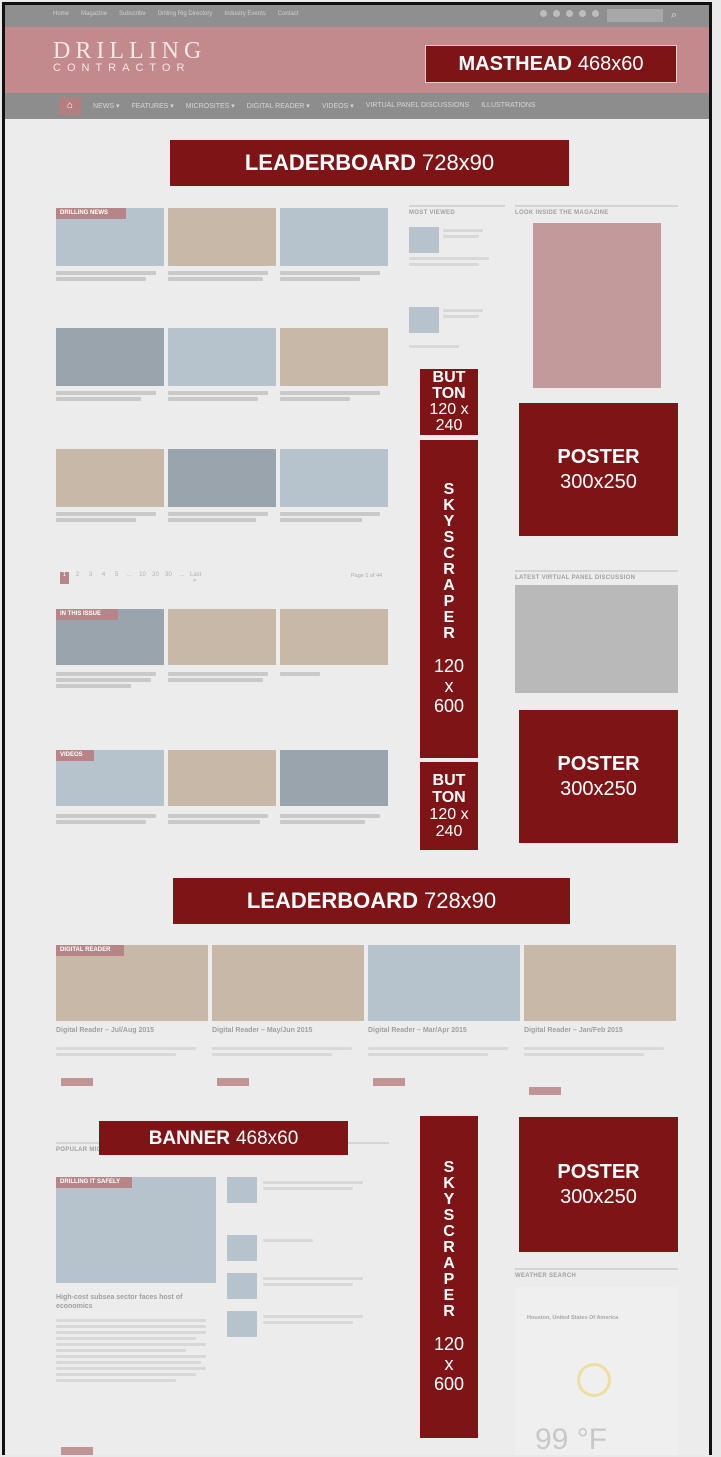  What do you see at coordinates (210, 106) in the screenshot?
I see `nav-item: MICROSITES ▾` at bounding box center [210, 106].